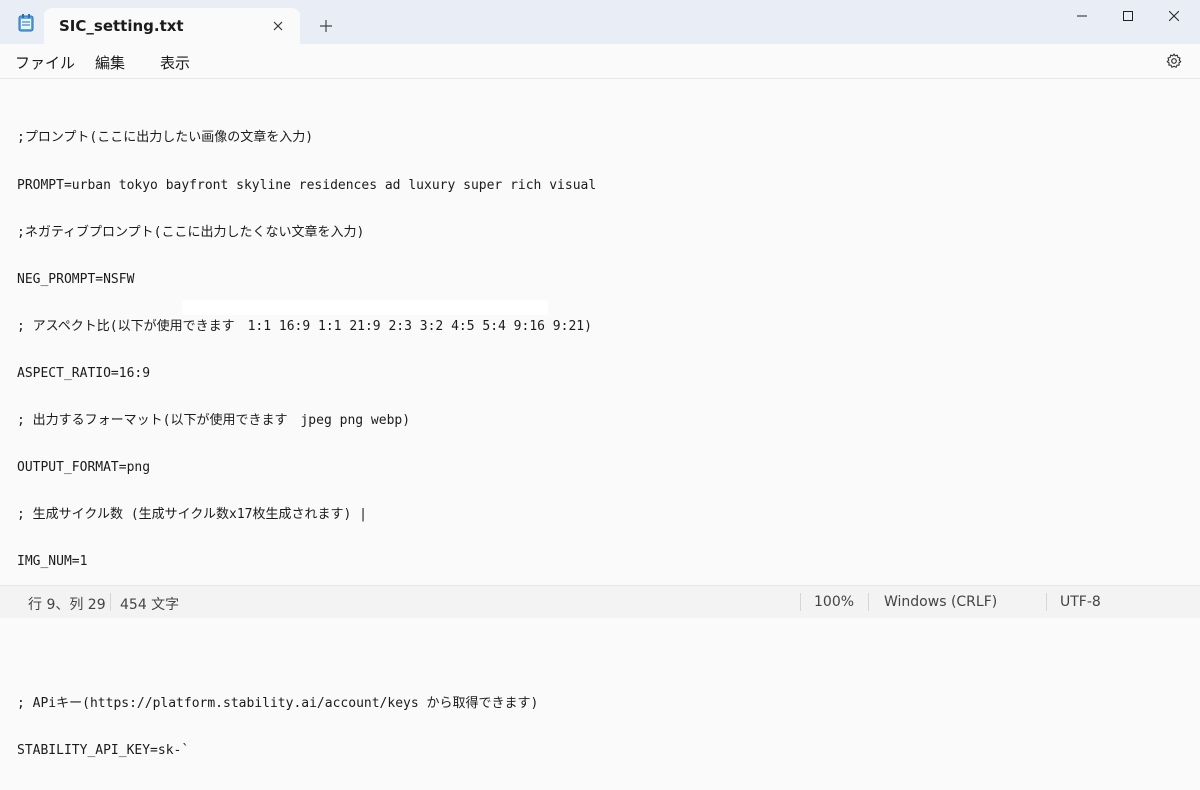 The image size is (1200, 790). I want to click on cursor-position: 行 9、列 29, so click(67, 605).